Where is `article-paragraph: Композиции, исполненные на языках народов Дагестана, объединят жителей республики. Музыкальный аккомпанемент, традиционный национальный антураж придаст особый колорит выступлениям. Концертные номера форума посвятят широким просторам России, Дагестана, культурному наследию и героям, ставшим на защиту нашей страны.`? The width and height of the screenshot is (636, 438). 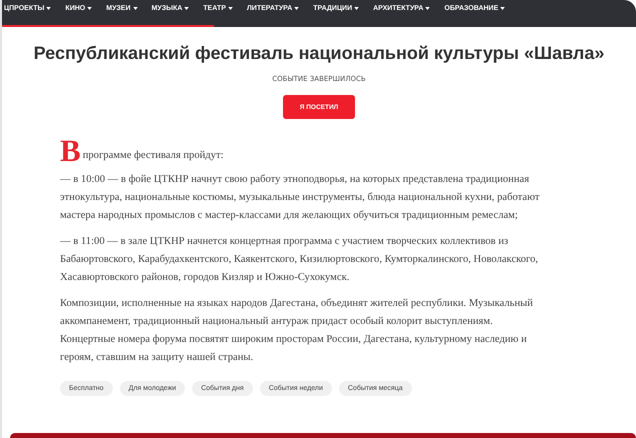 article-paragraph: Композиции, исполненные на языках народов Дагестана, объединят жителей республики. Музыкальный аккомпанемент, традиционный национальный антураж придаст особый колорит выступлениям. Концертные номера форума посвятят широким просторам России, Дагестана, культурному наследию и героям, ставшим на защиту нашей страны. is located at coordinates (297, 331).